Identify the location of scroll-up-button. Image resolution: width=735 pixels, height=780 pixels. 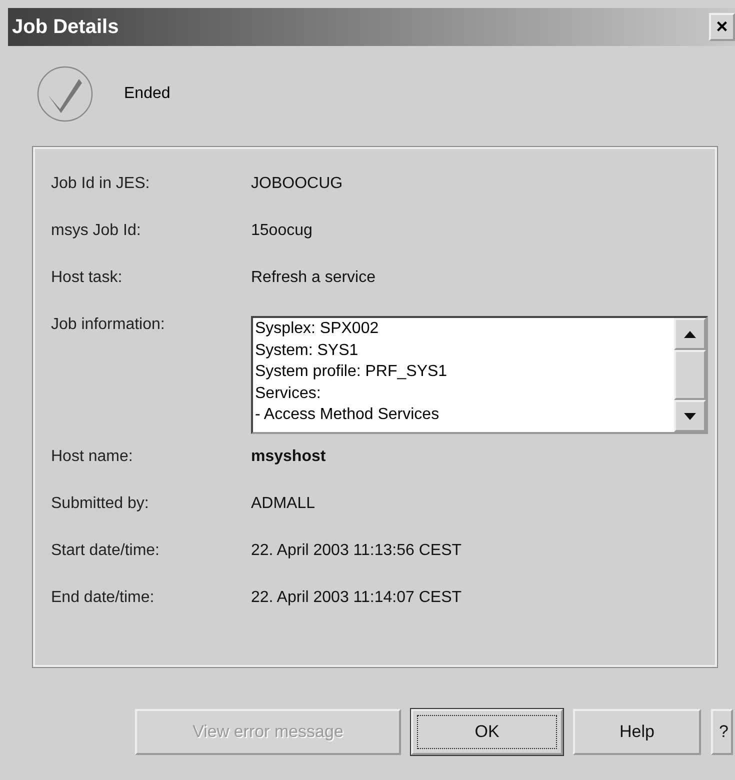
(690, 334).